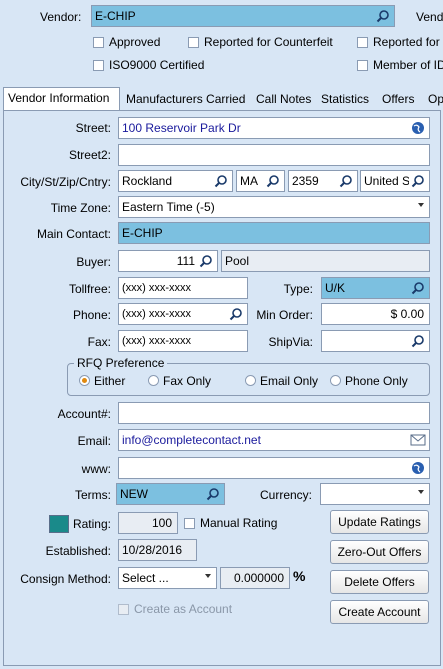  What do you see at coordinates (418, 440) in the screenshot?
I see `envelope-icon` at bounding box center [418, 440].